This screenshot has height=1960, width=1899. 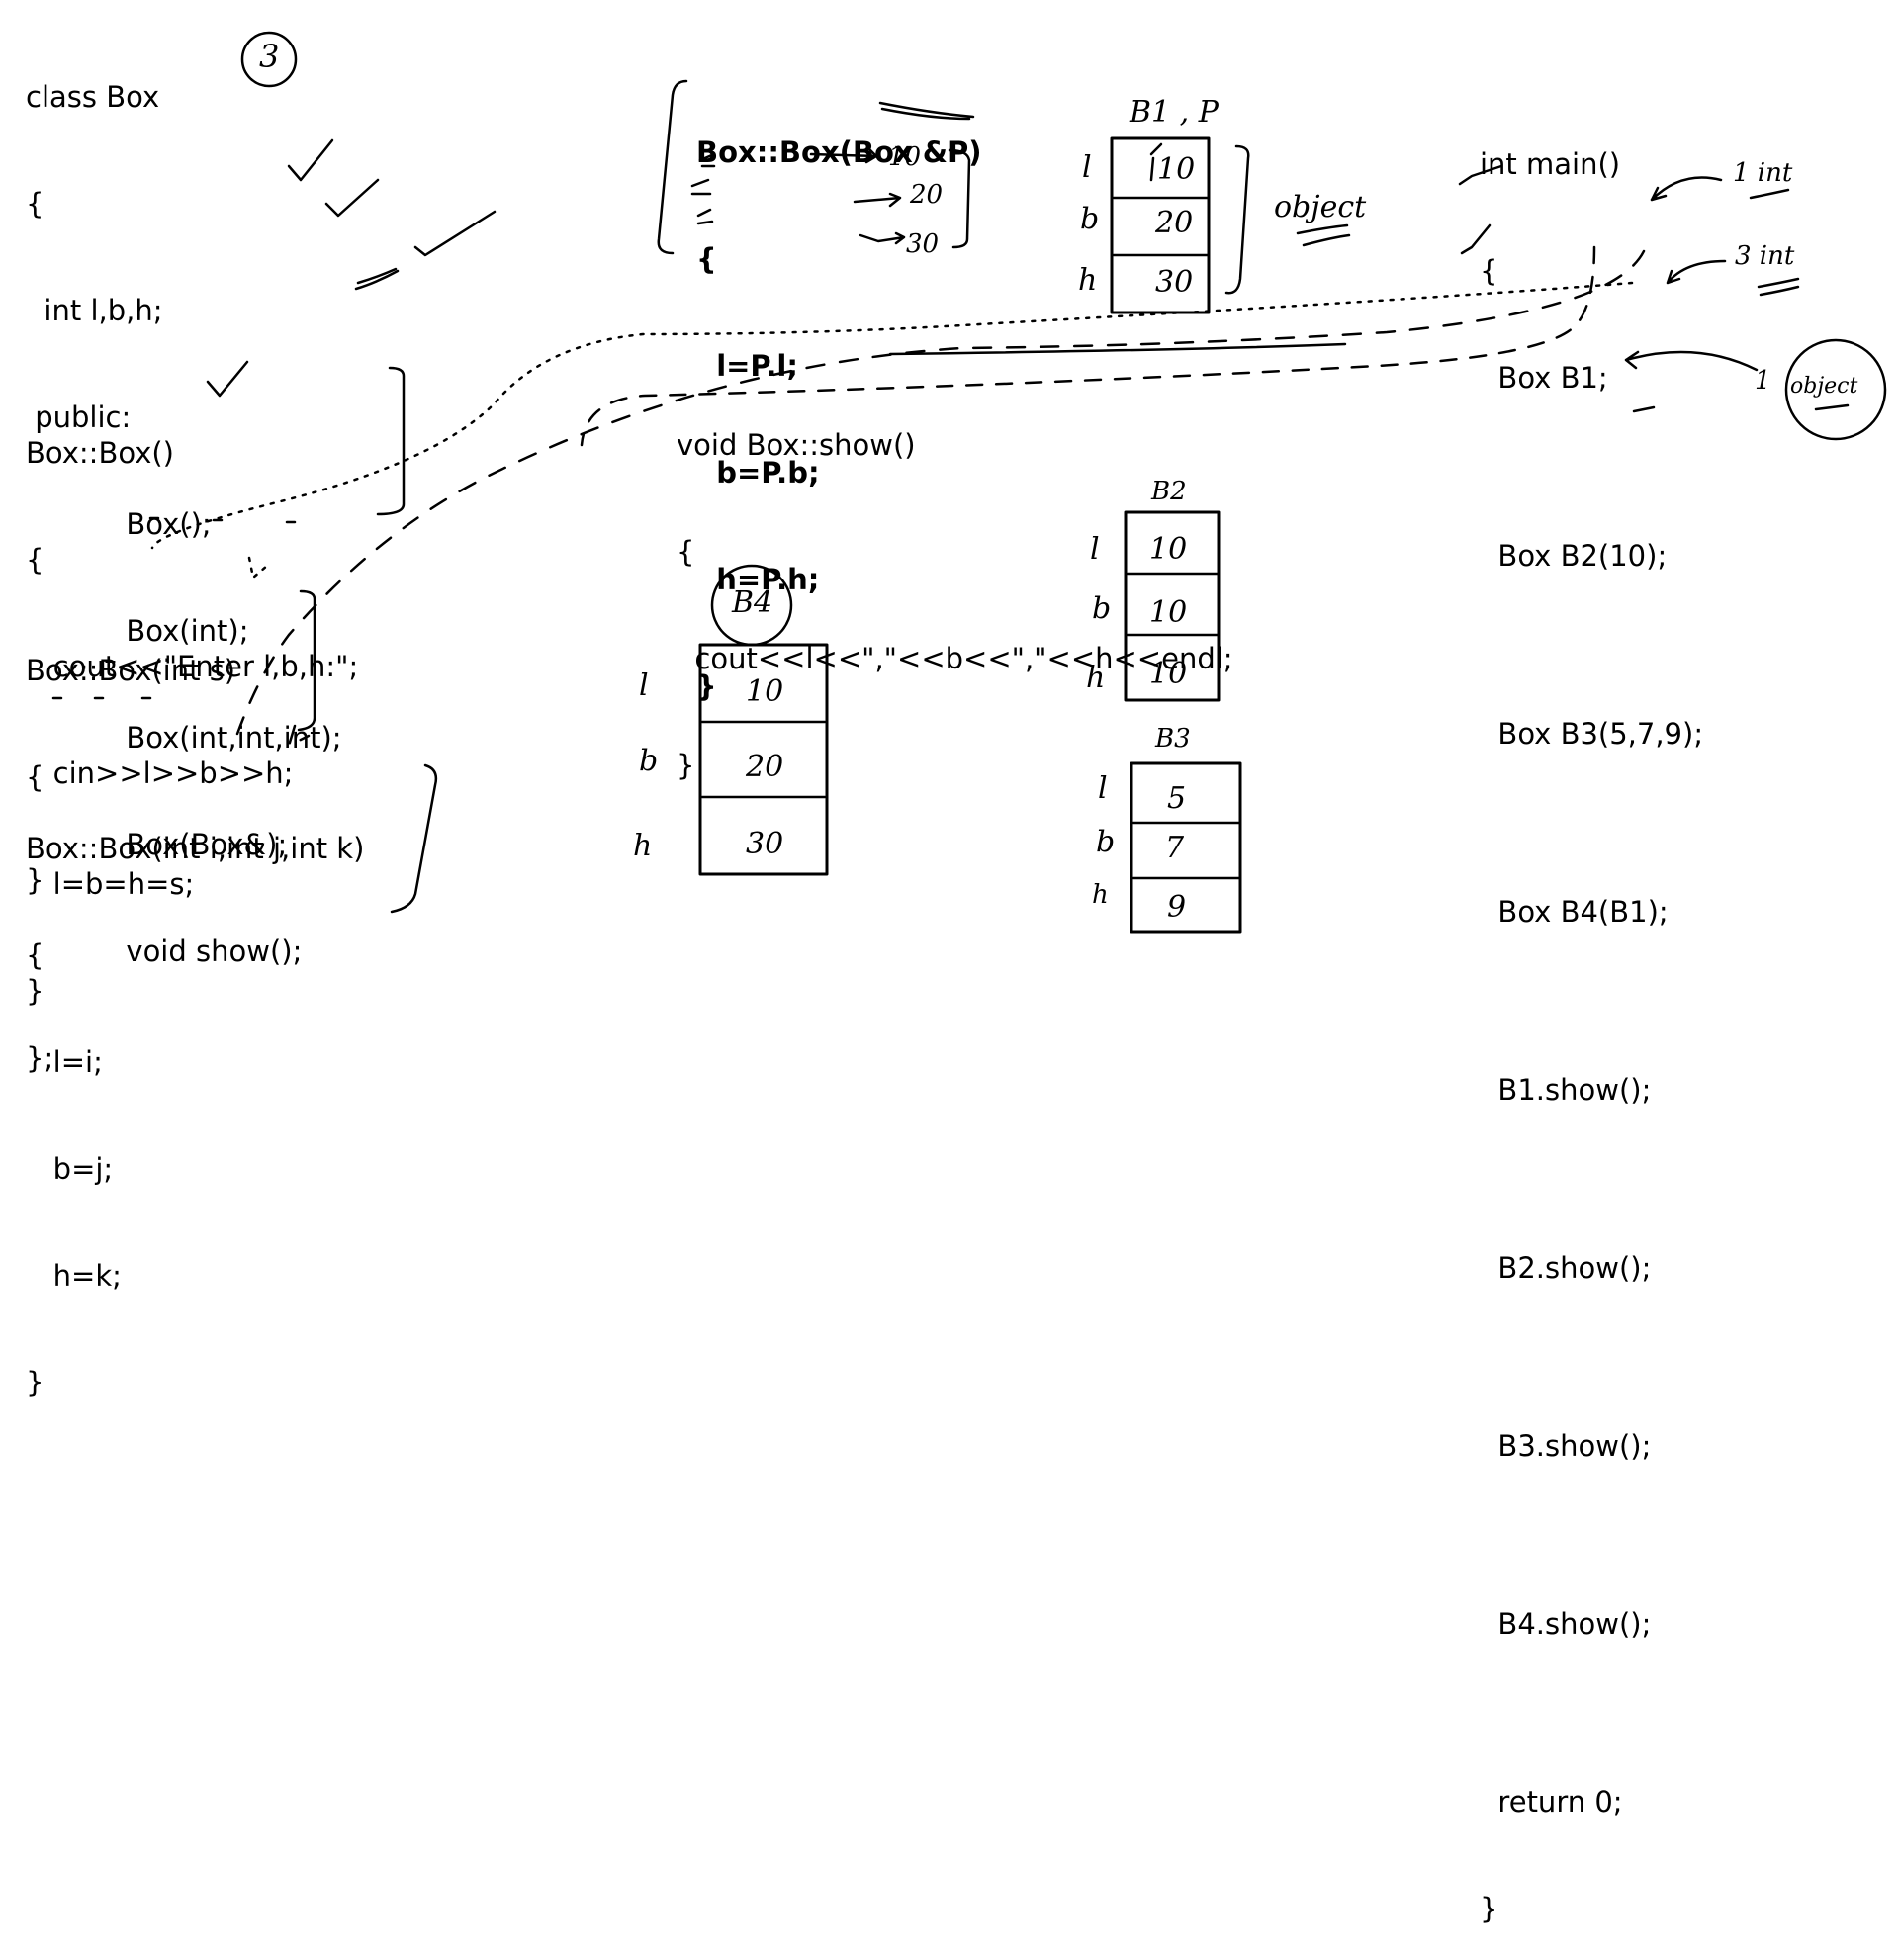 I want to click on box-divider, so click(x=1186, y=850).